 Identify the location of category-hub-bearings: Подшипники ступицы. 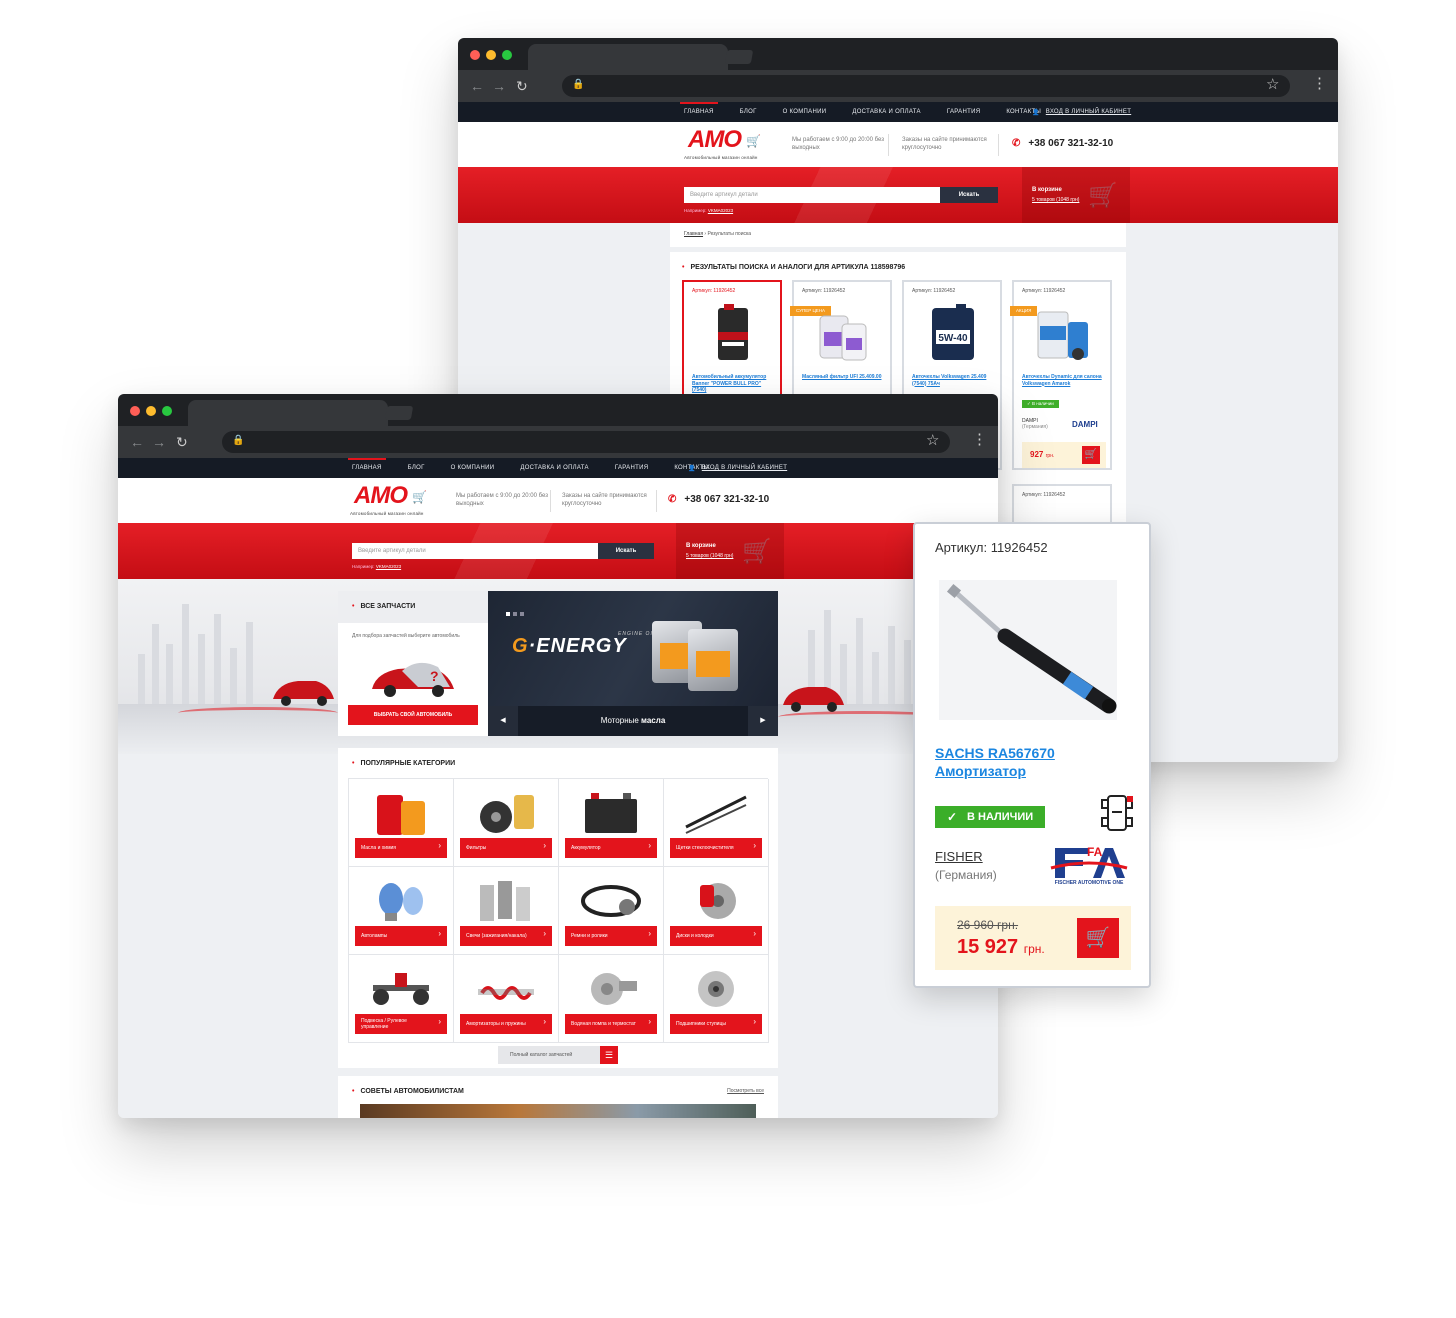
(716, 999).